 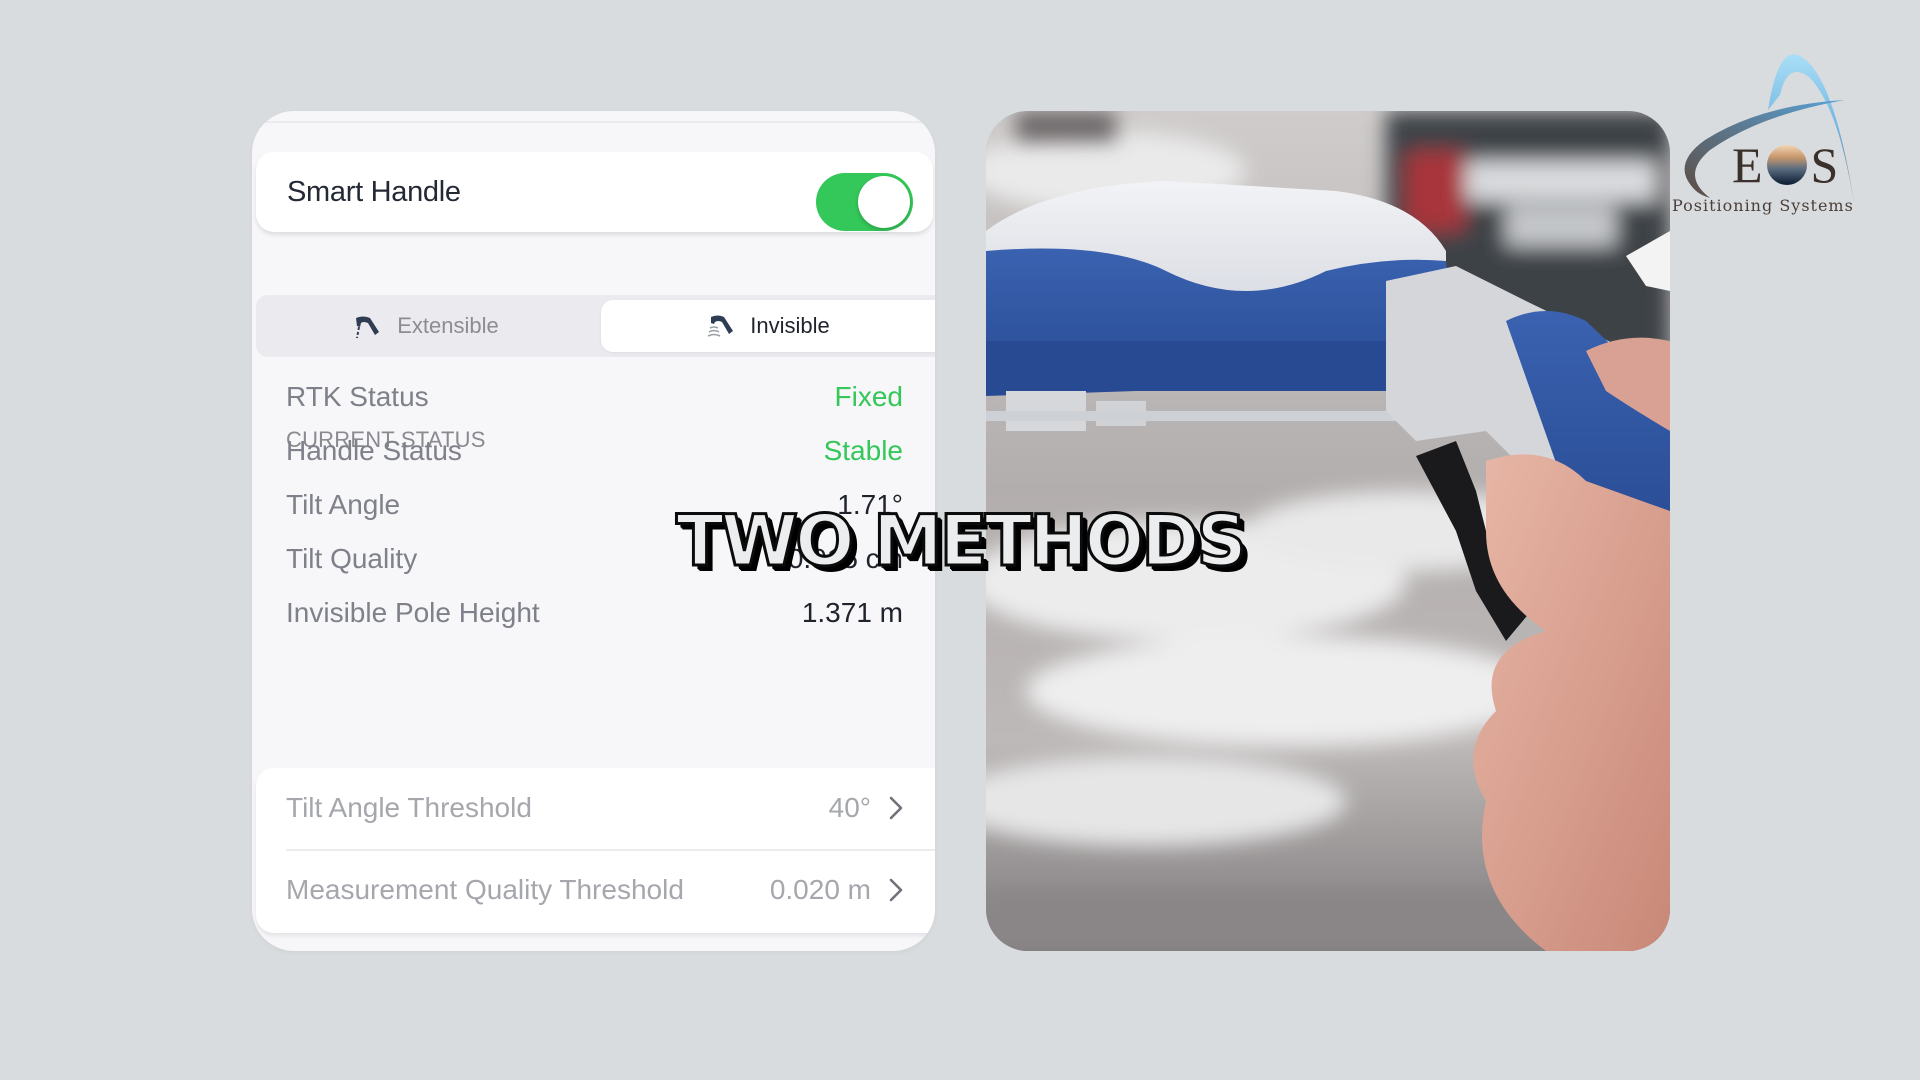 What do you see at coordinates (868, 396) in the screenshot?
I see `status-value: Fixed` at bounding box center [868, 396].